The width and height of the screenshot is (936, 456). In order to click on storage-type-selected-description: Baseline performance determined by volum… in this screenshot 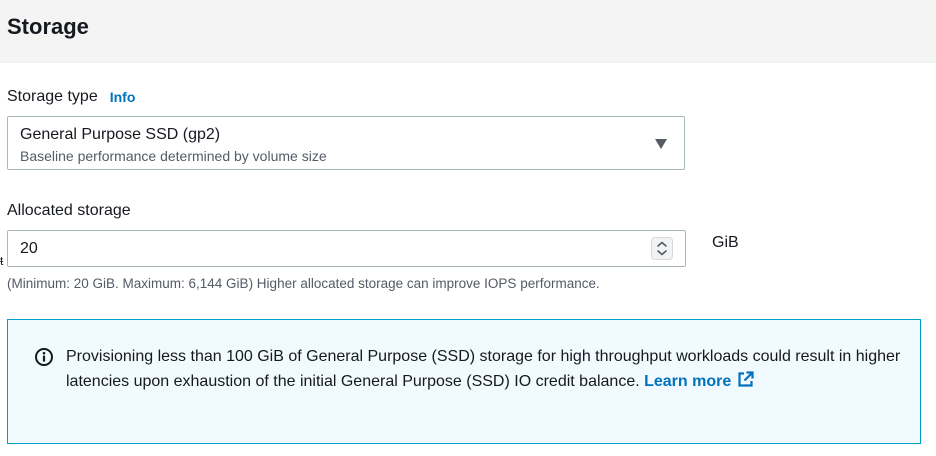, I will do `click(173, 156)`.